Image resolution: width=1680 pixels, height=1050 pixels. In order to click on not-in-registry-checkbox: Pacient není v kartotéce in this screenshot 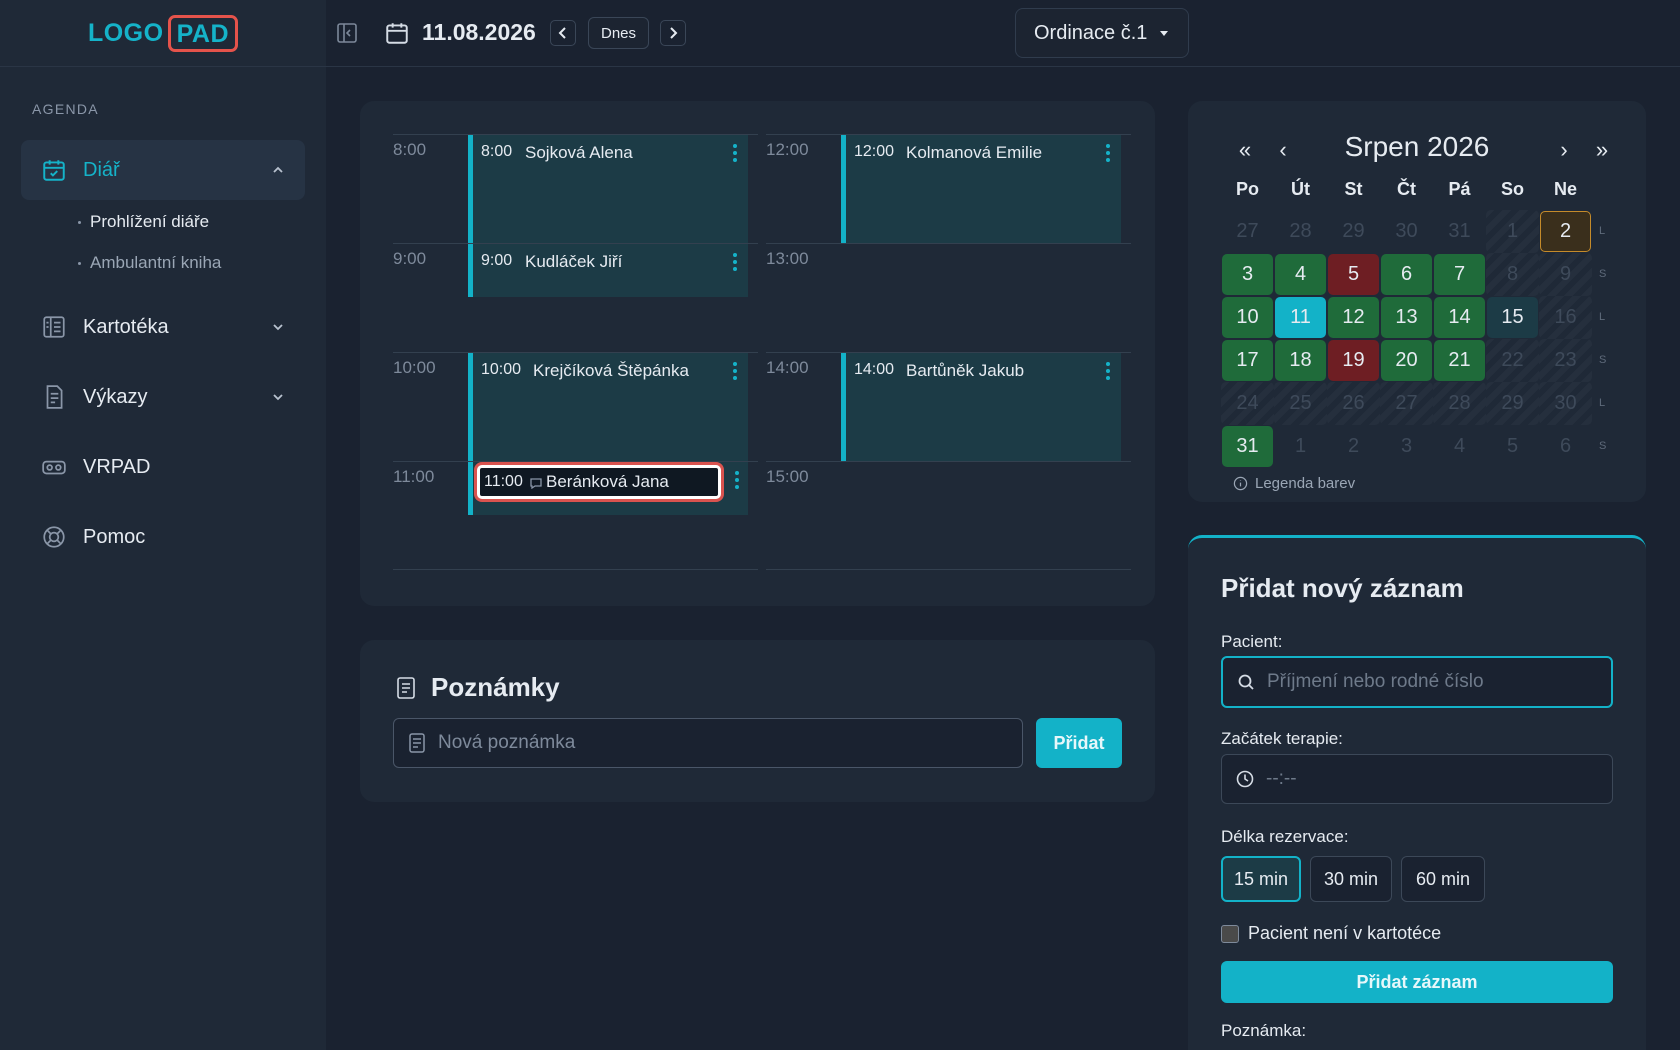, I will do `click(1331, 933)`.